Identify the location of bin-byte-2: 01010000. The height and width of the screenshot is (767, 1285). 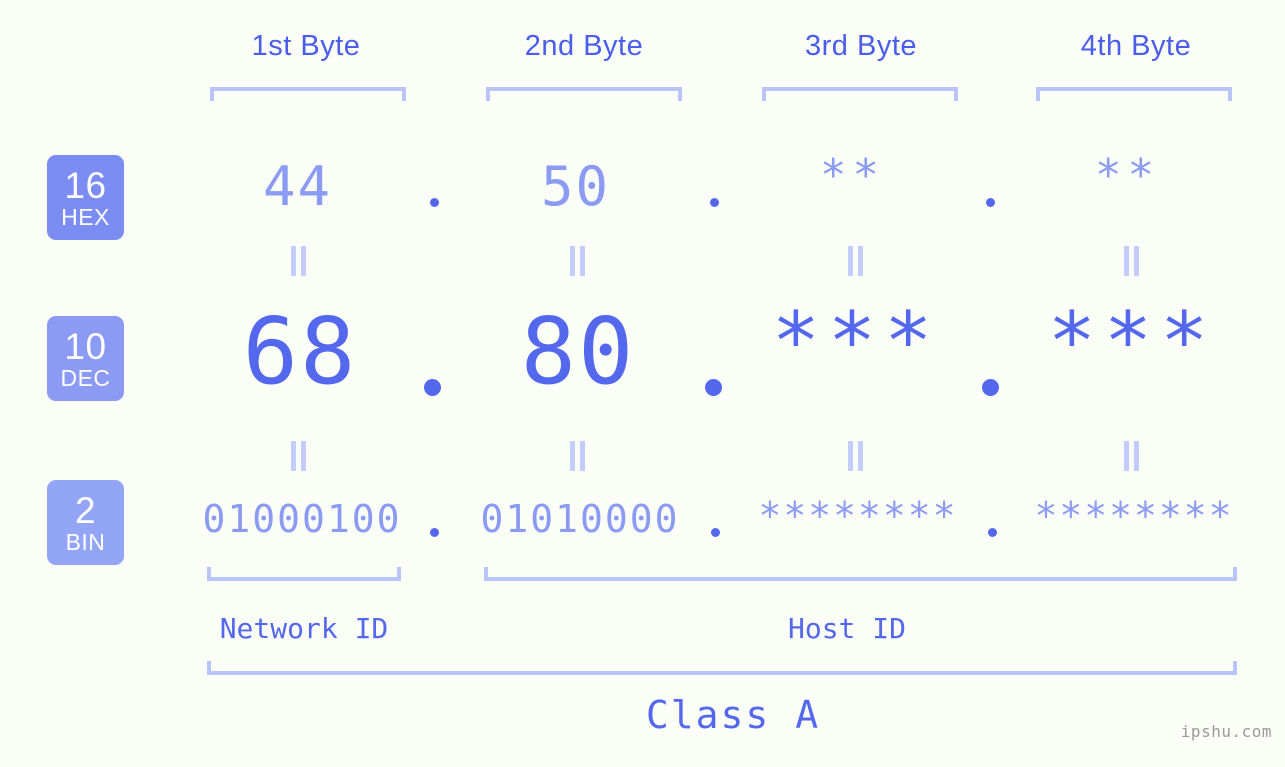
(580, 519).